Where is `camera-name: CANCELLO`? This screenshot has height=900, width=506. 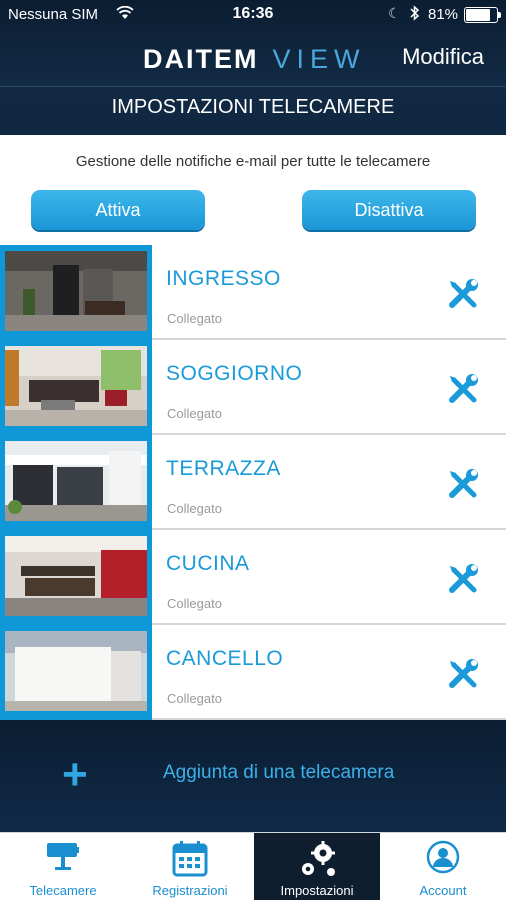 camera-name: CANCELLO is located at coordinates (225, 658).